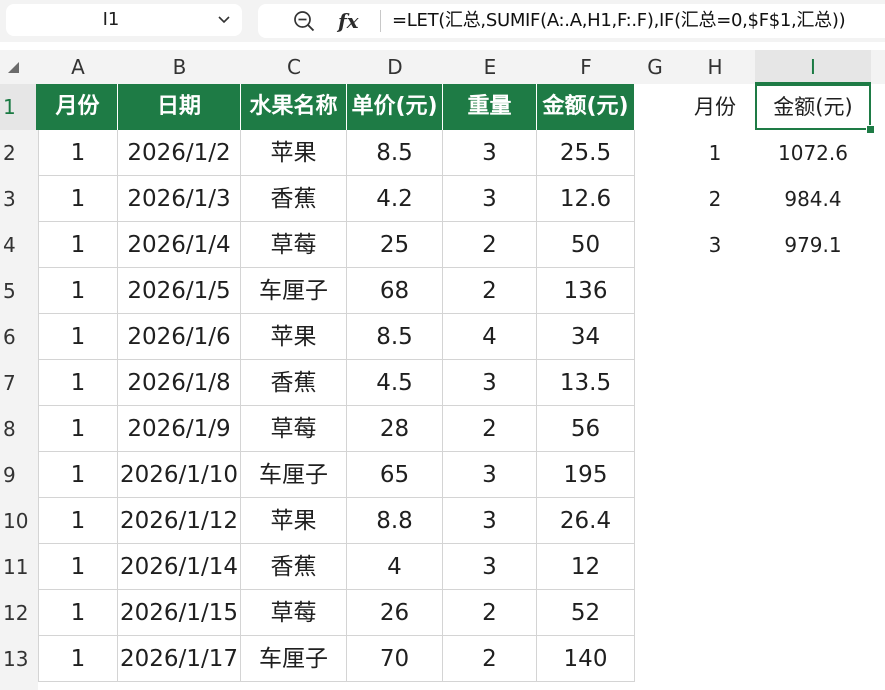 This screenshot has height=690, width=885. What do you see at coordinates (179, 613) in the screenshot?
I see `table-cell: 2026/1/15` at bounding box center [179, 613].